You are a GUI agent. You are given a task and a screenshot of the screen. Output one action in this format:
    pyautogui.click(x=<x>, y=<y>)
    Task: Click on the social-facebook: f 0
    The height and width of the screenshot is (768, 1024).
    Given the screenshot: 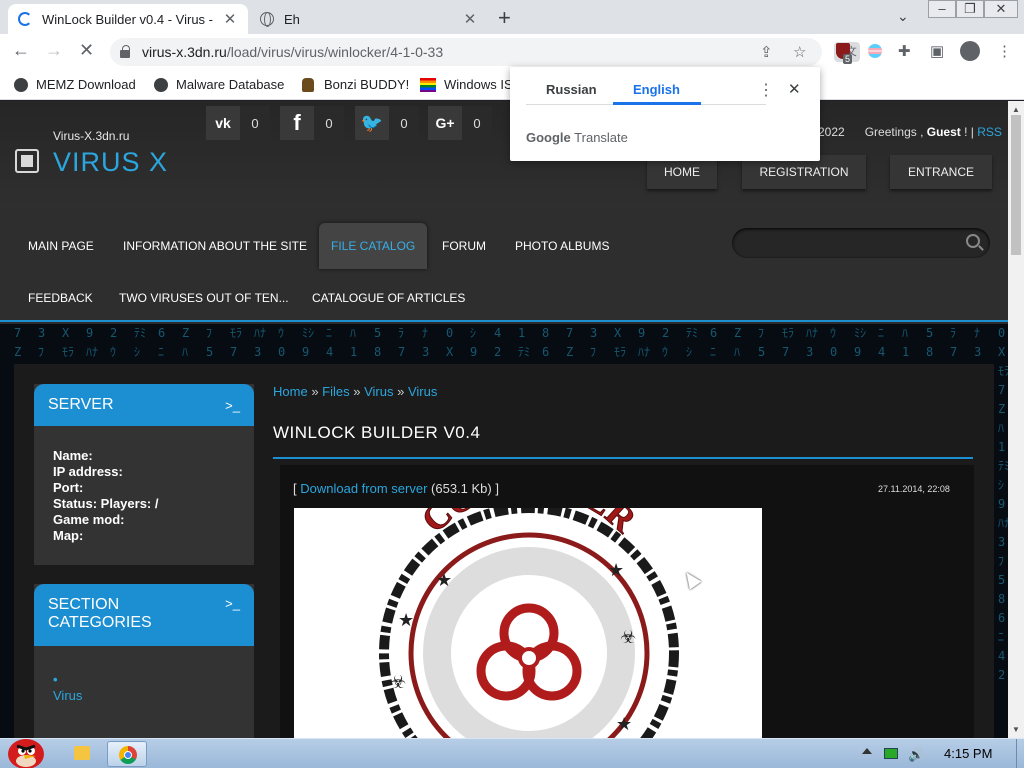 What is the action you would take?
    pyautogui.click(x=312, y=123)
    